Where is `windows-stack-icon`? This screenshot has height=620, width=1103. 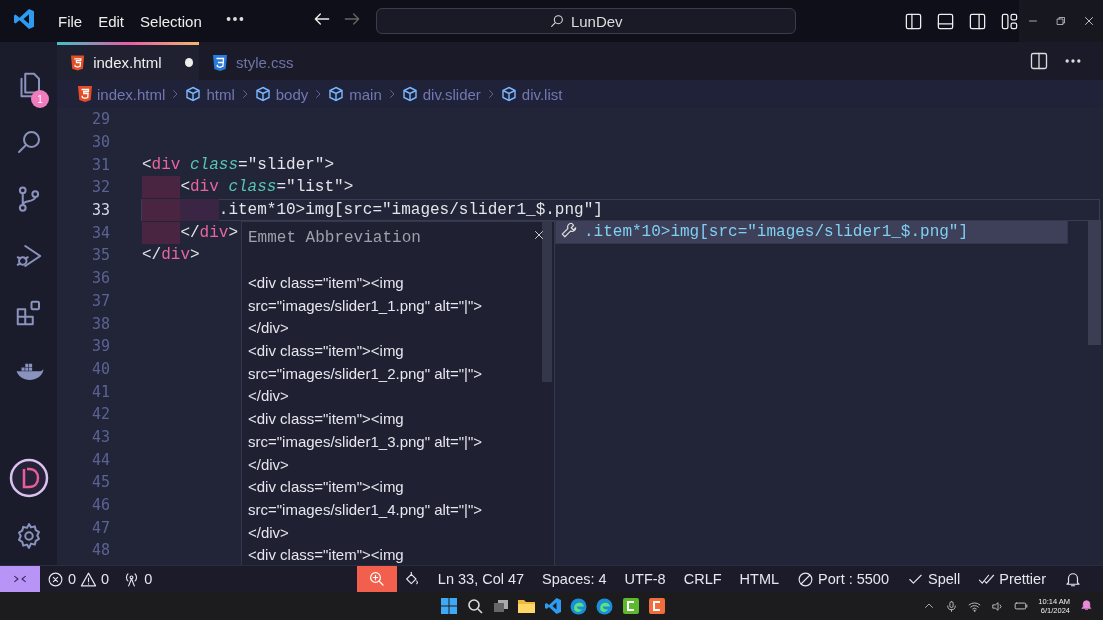
windows-stack-icon is located at coordinates (500, 606).